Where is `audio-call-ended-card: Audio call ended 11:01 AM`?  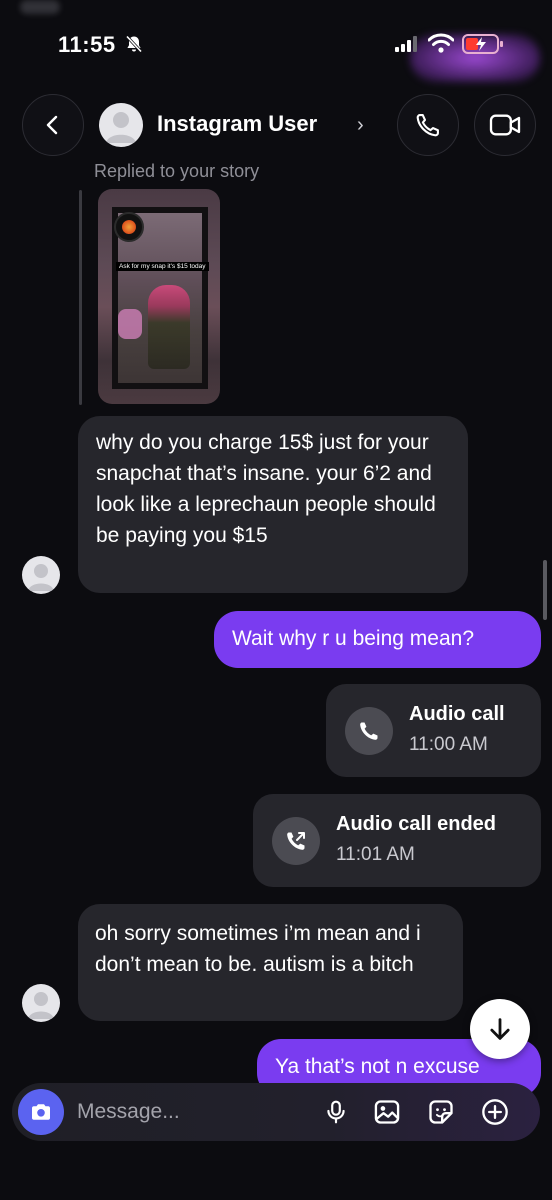 audio-call-ended-card: Audio call ended 11:01 AM is located at coordinates (397, 840).